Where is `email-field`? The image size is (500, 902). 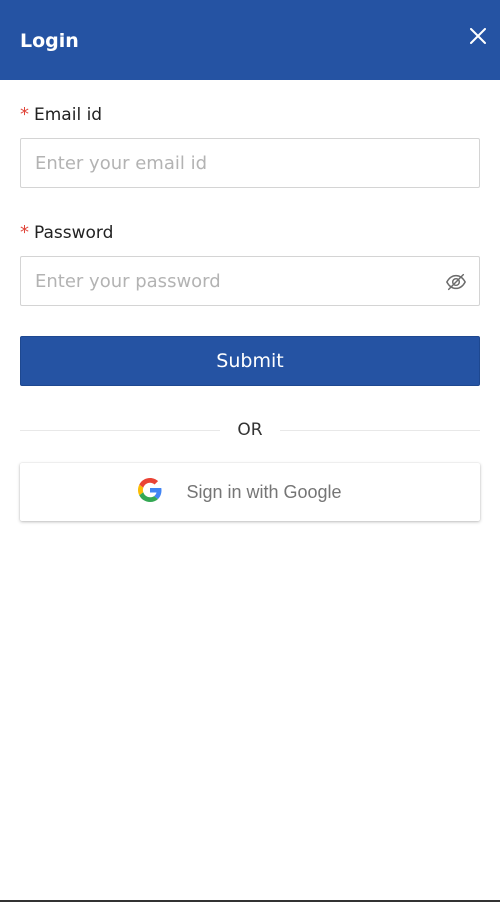 email-field is located at coordinates (250, 163).